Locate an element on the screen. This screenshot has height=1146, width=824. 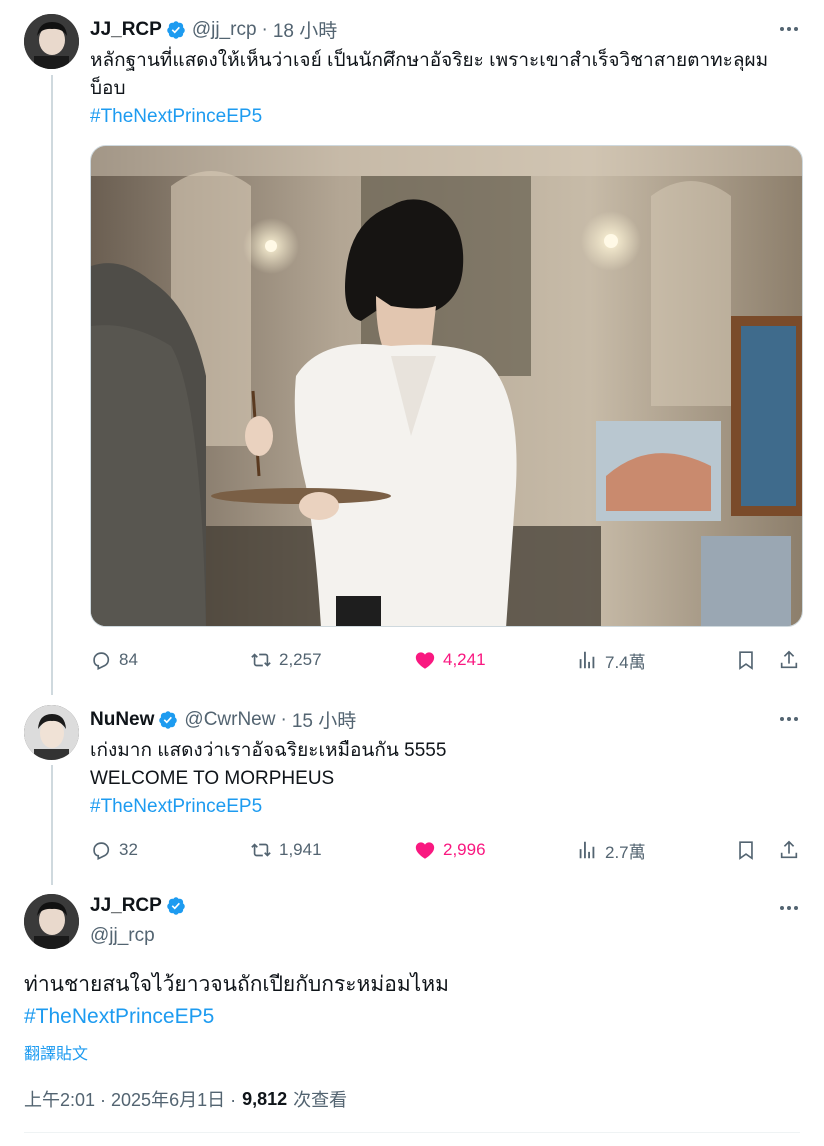
retweet-count: 2,257 is located at coordinates (300, 659).